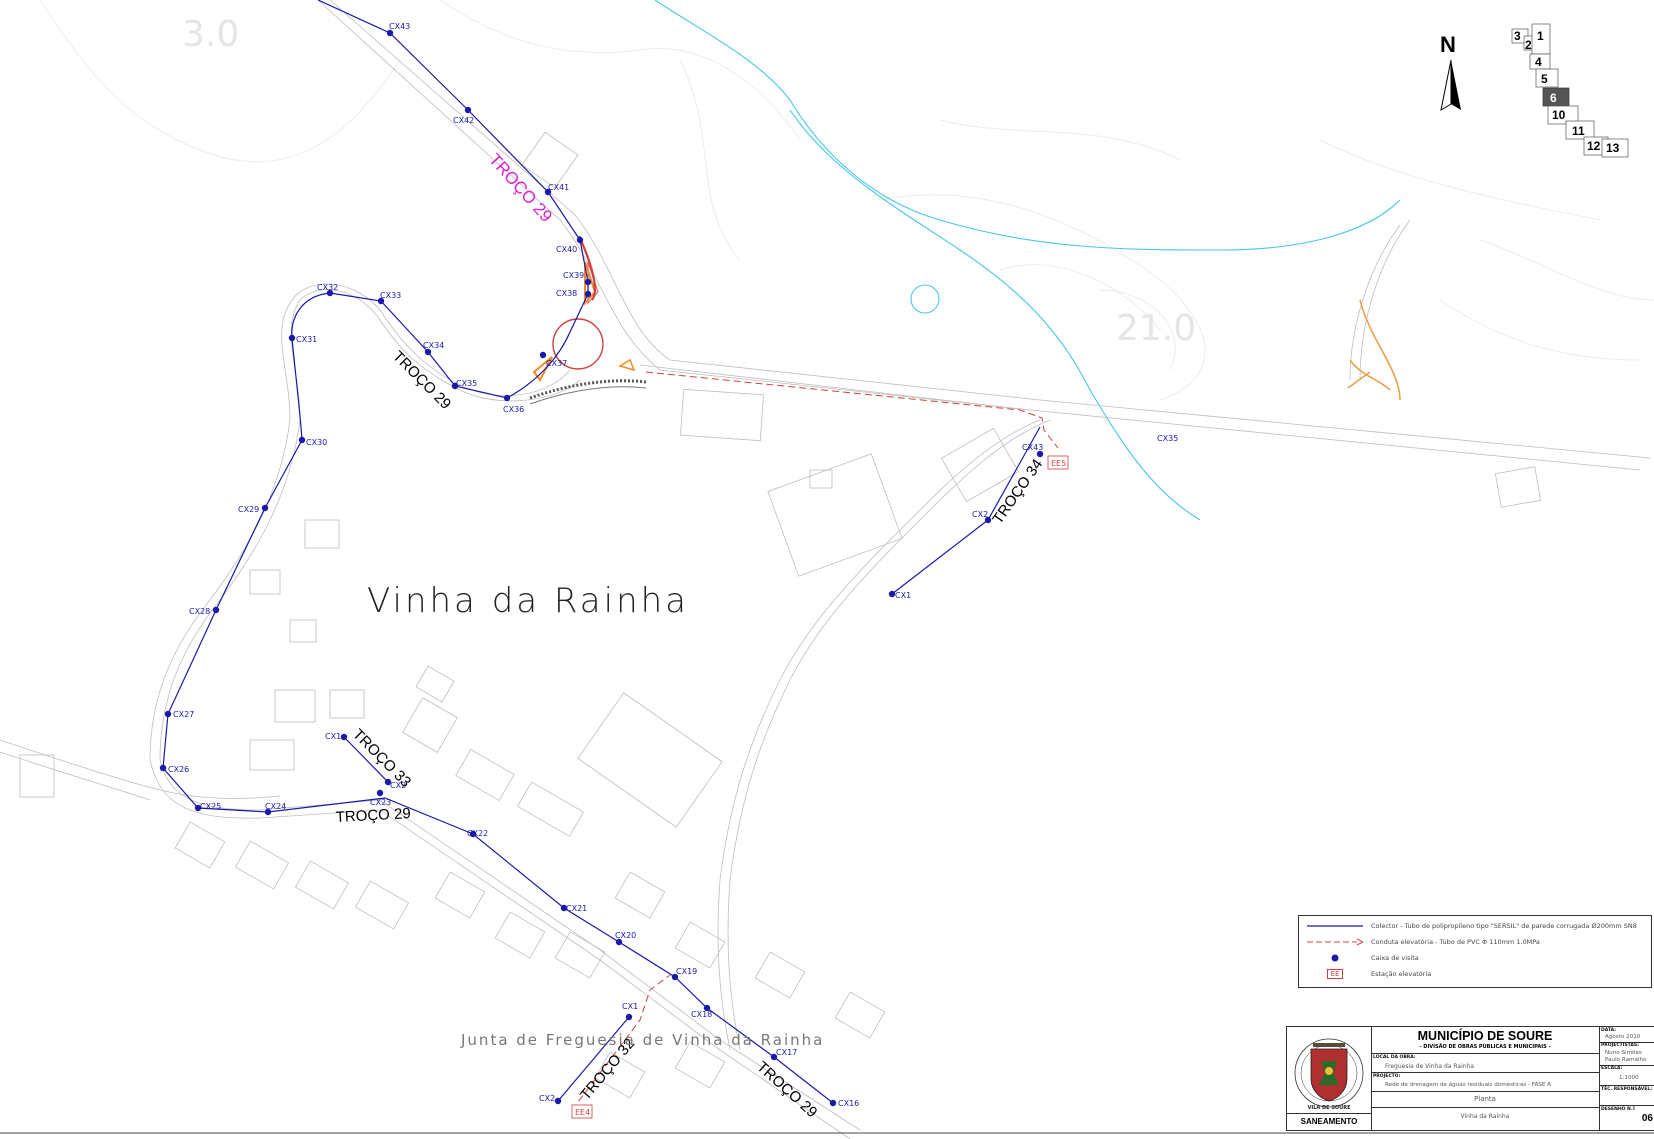 Image resolution: width=1654 pixels, height=1139 pixels. Describe the element at coordinates (248, 509) in the screenshot. I see `node-label: CX29` at that location.